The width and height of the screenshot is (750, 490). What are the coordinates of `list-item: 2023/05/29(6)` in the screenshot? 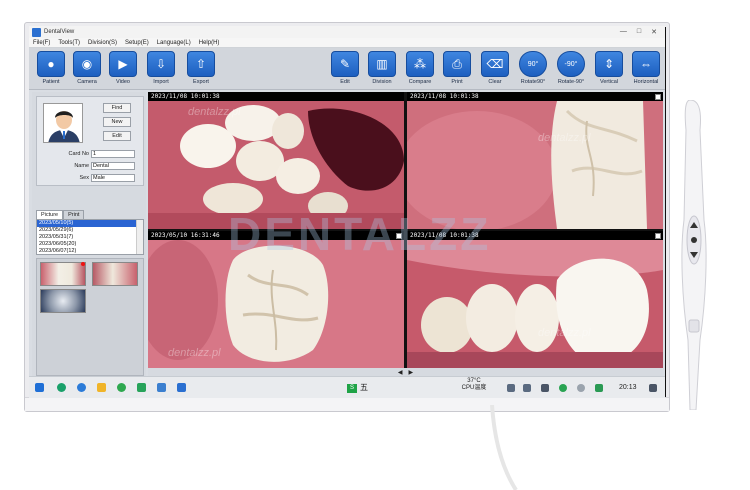 It's located at (90, 230).